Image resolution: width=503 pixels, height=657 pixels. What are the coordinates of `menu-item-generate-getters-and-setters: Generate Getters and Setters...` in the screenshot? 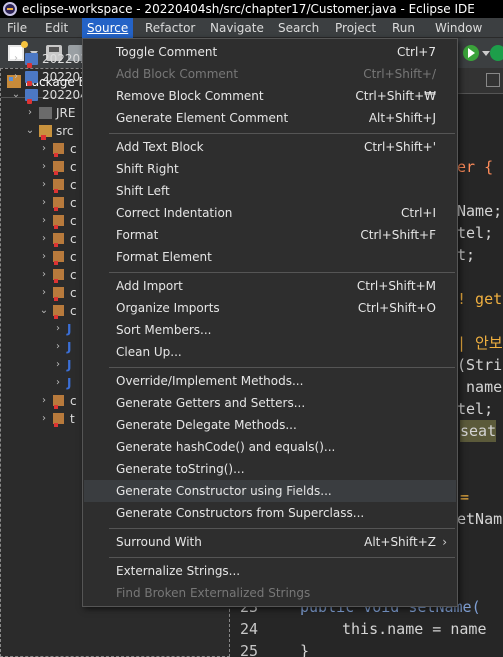 It's located at (270, 403).